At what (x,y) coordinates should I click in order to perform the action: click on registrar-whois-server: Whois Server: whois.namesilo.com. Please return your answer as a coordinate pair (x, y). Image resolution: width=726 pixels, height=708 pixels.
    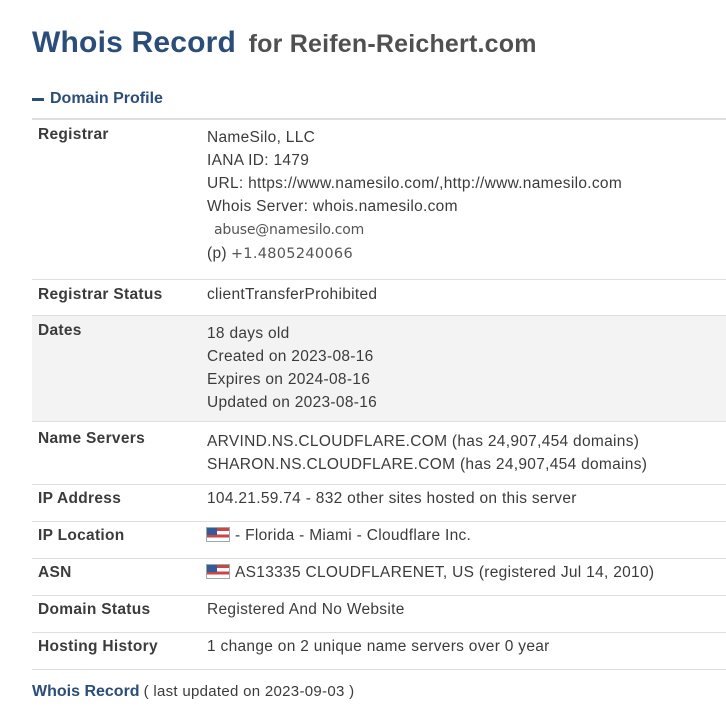
    Looking at the image, I should click on (332, 206).